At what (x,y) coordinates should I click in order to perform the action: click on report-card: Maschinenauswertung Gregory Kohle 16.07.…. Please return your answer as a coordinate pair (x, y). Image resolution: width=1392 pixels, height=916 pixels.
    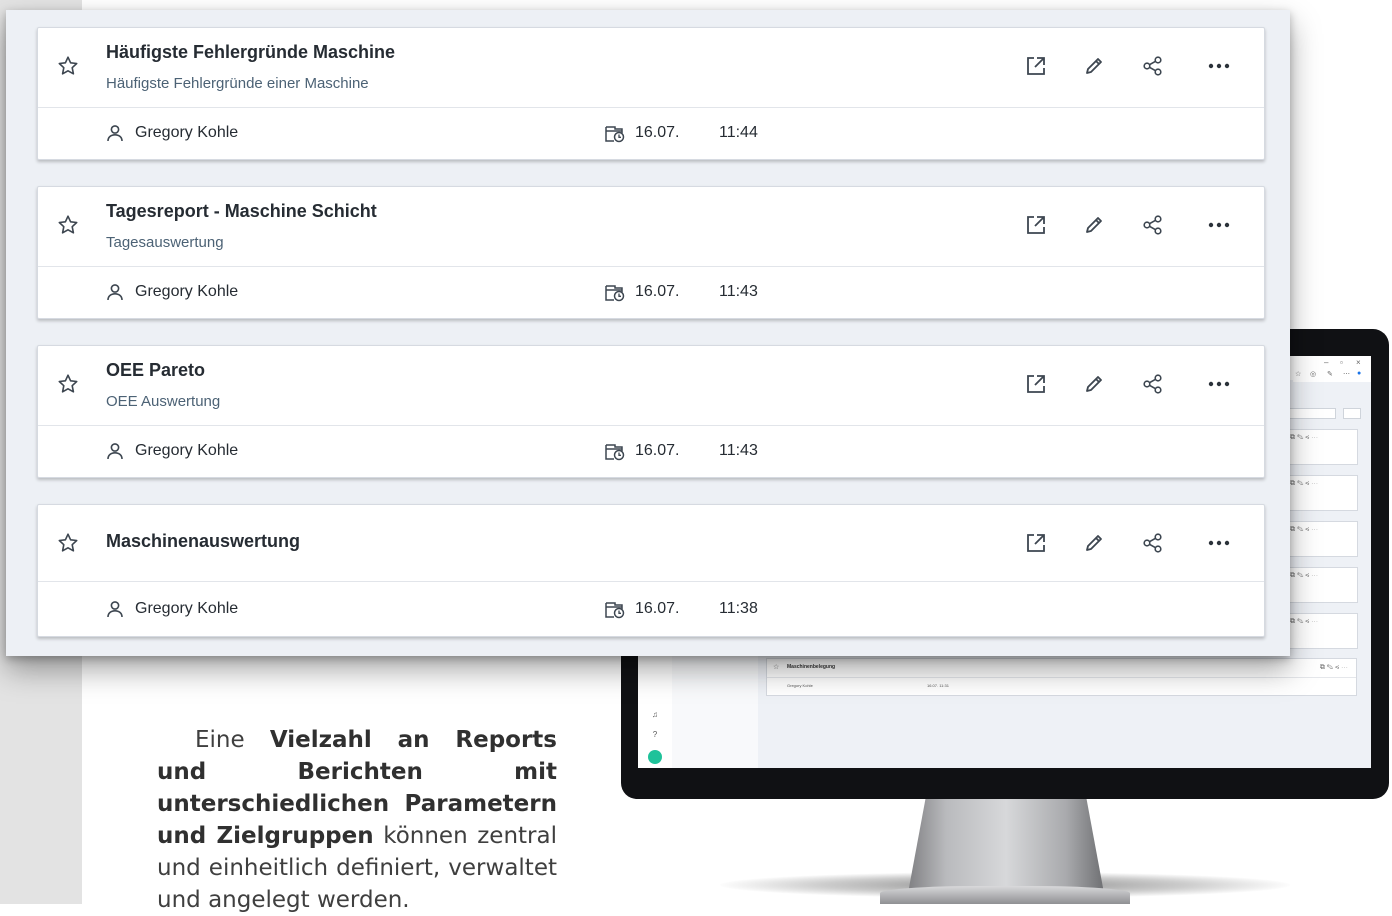
    Looking at the image, I should click on (651, 570).